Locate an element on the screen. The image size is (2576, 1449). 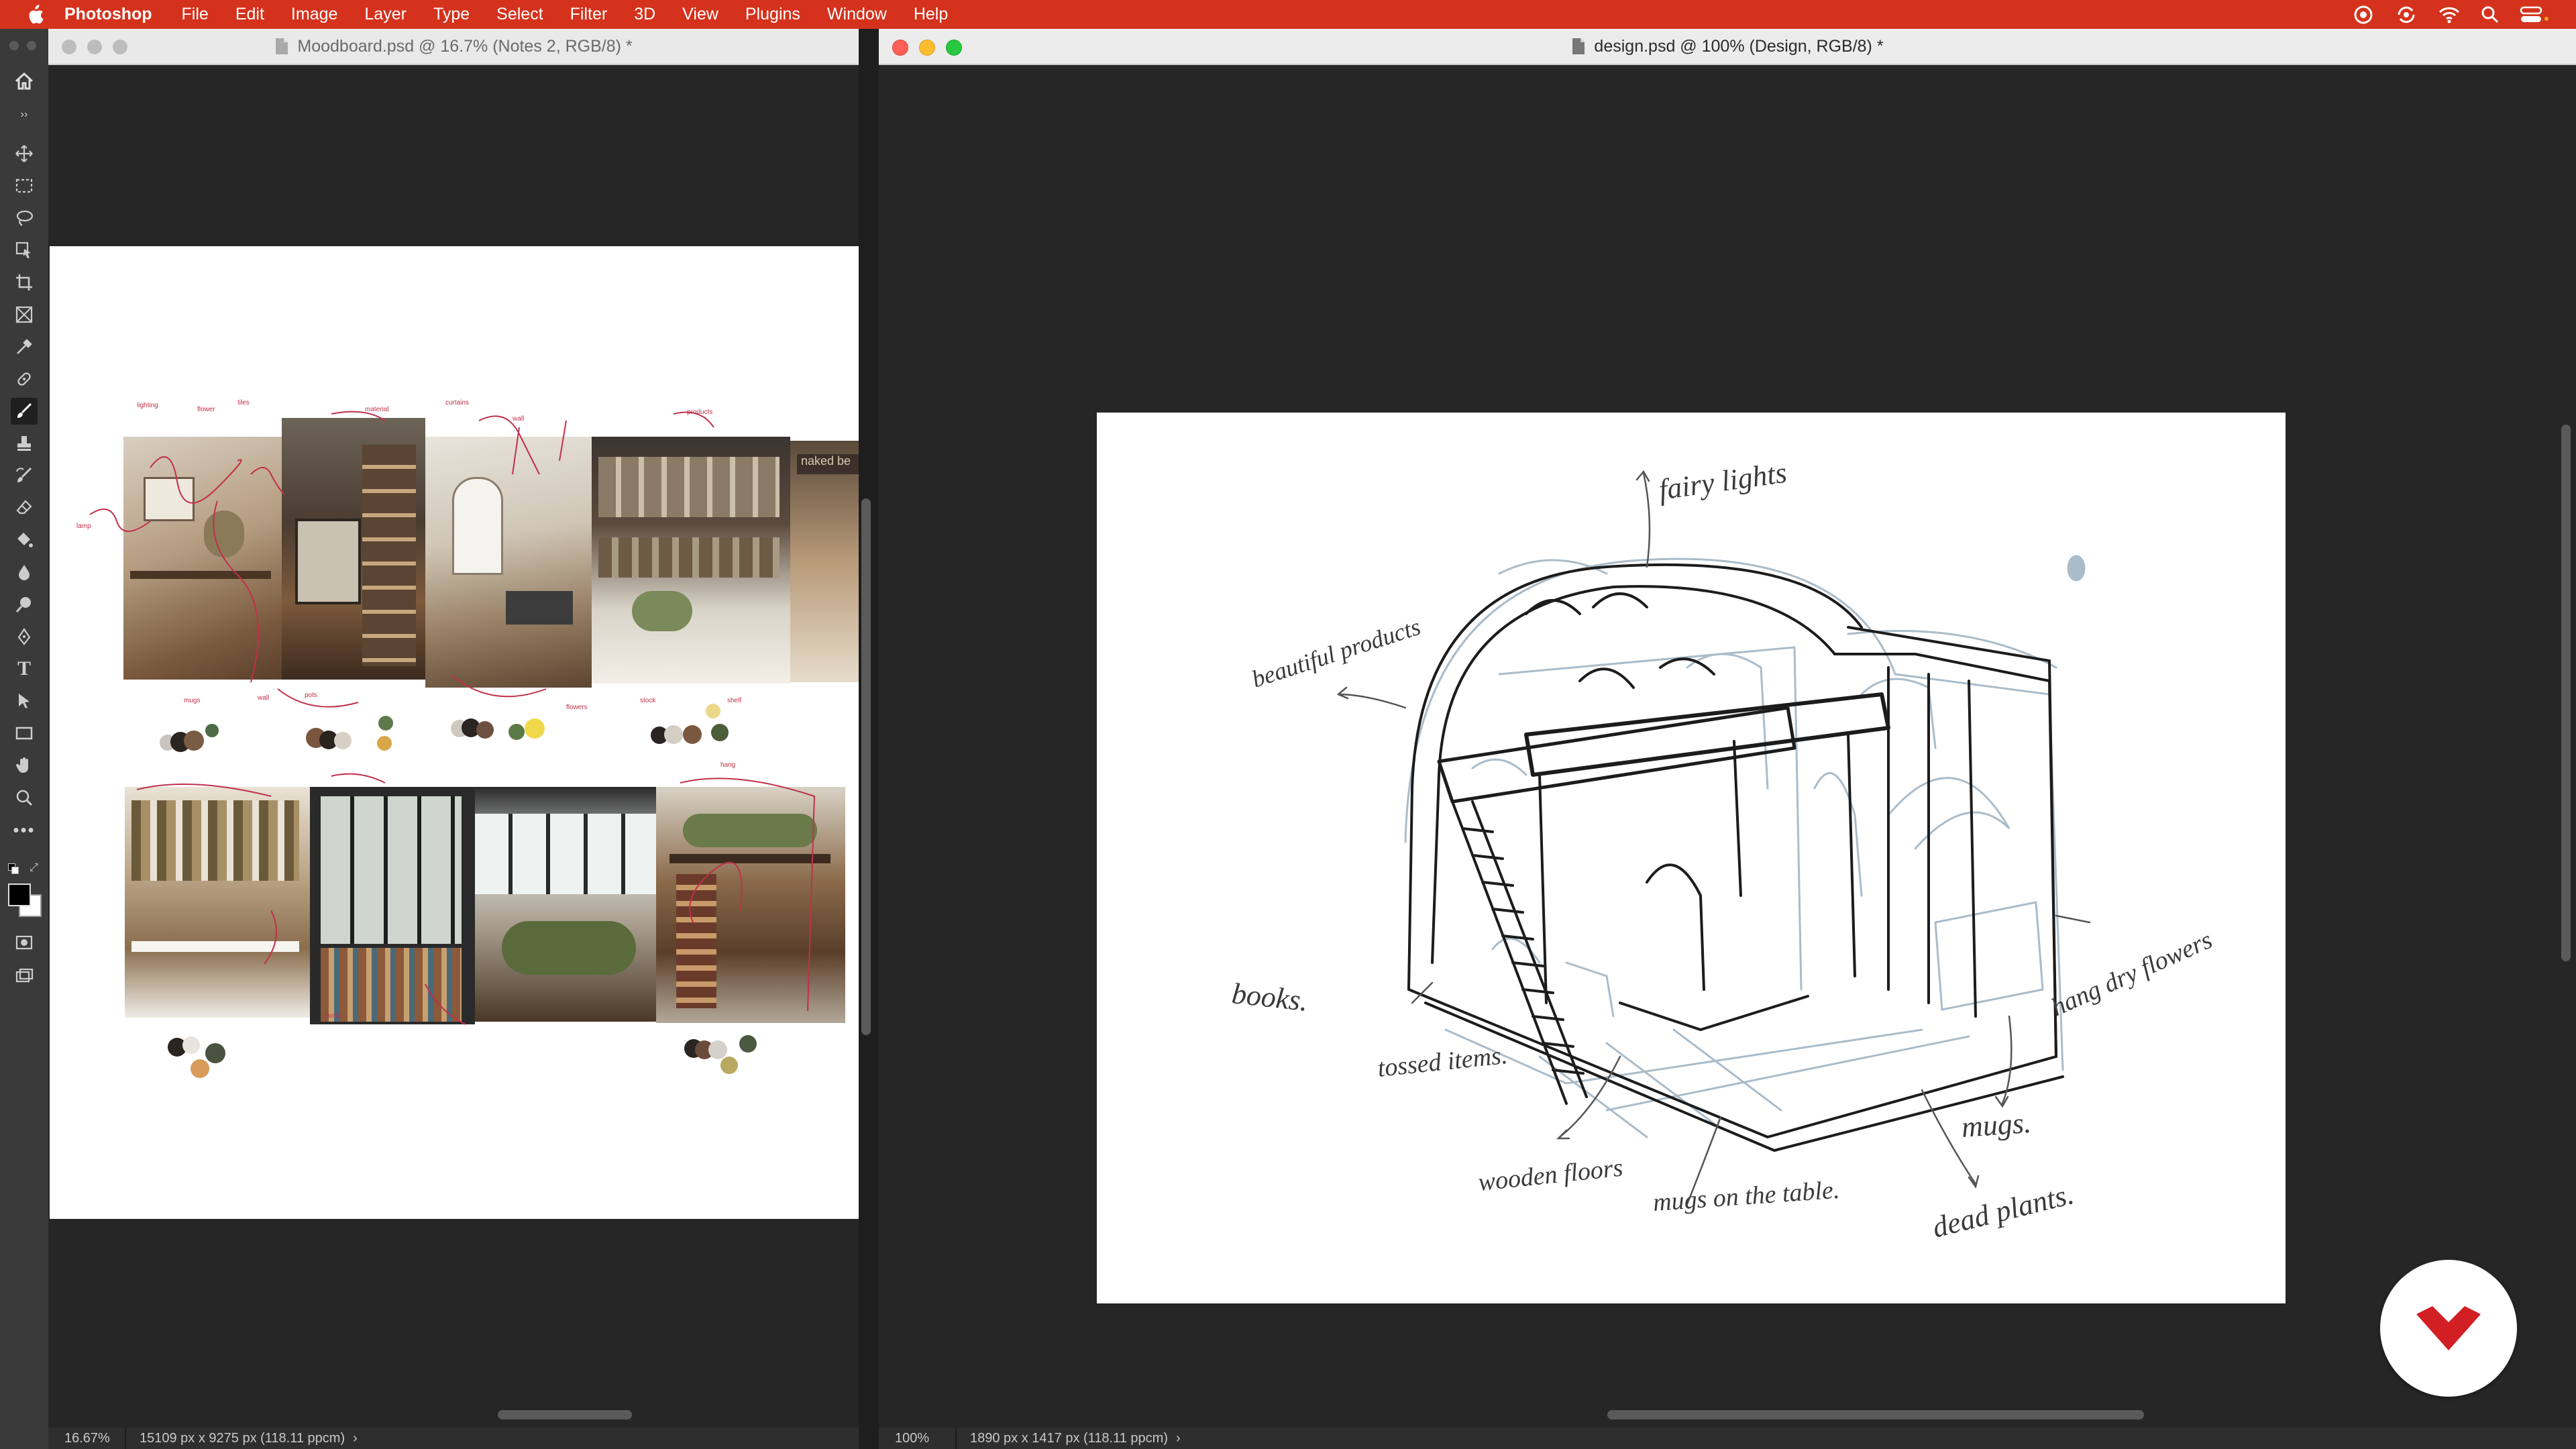
more-tools-icon: ••• is located at coordinates (24, 829).